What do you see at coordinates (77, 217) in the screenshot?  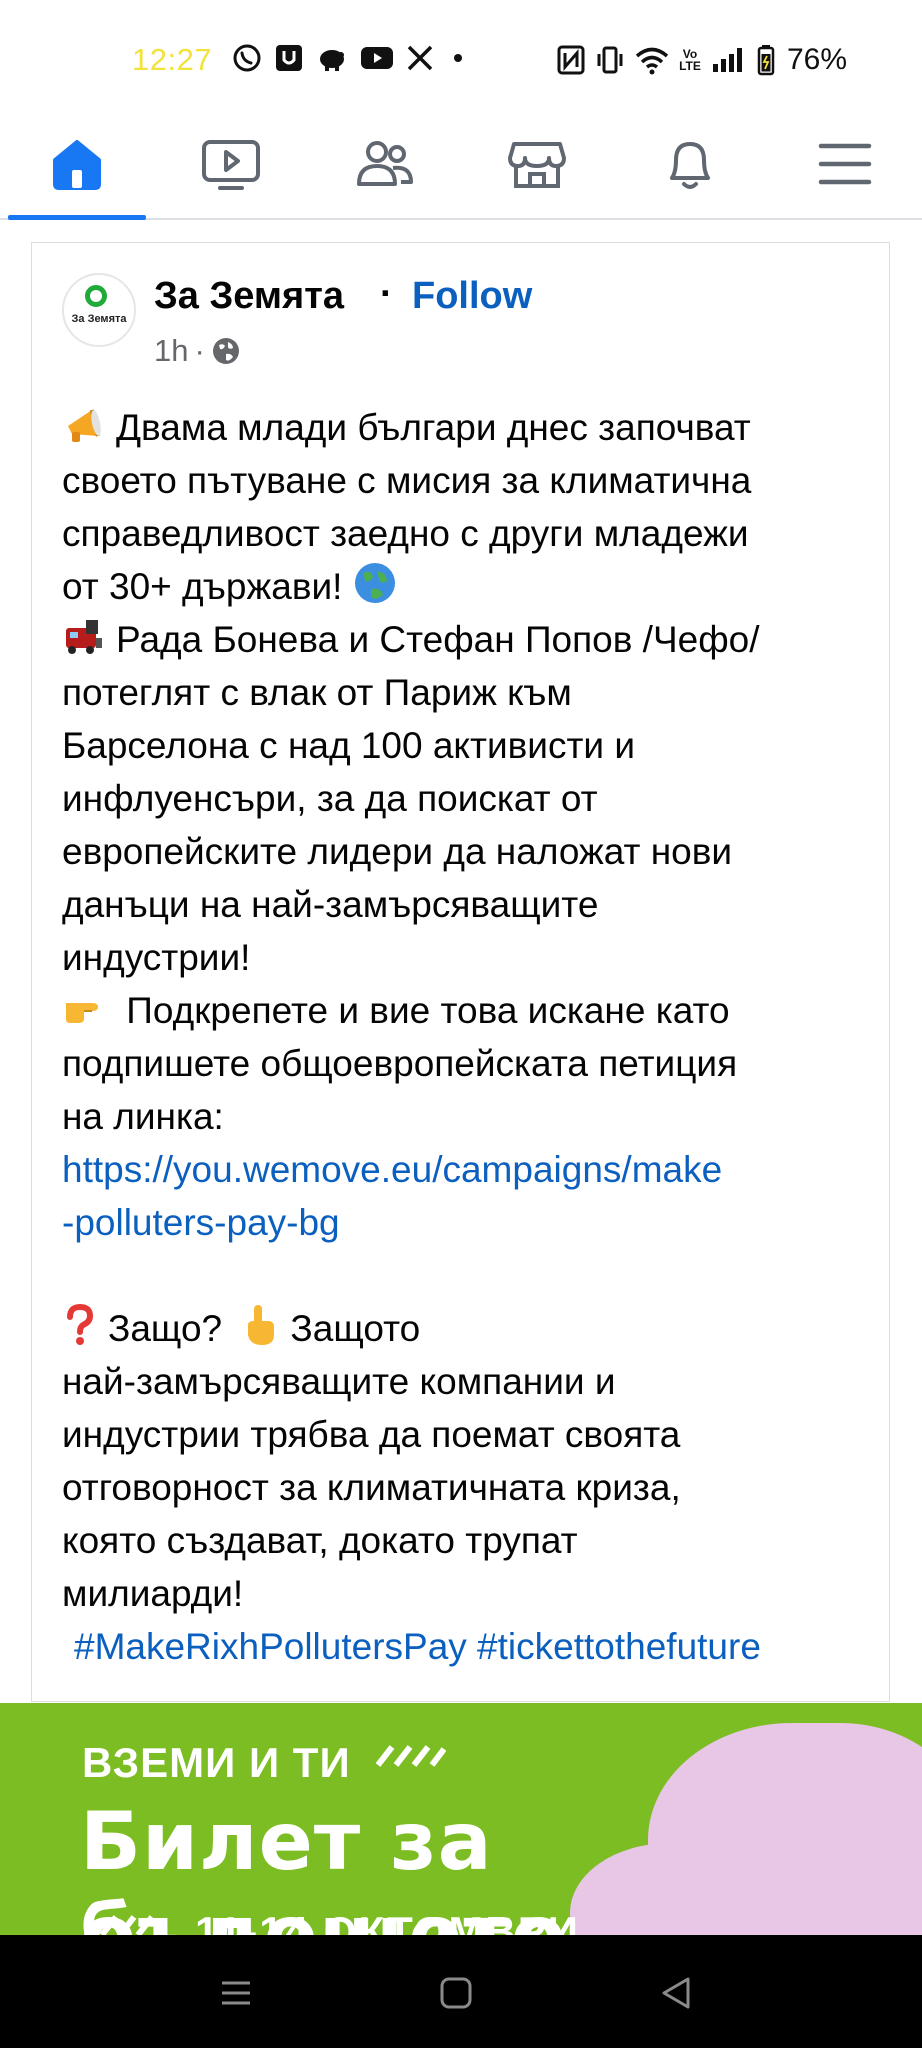 I see `active-tab-indicator` at bounding box center [77, 217].